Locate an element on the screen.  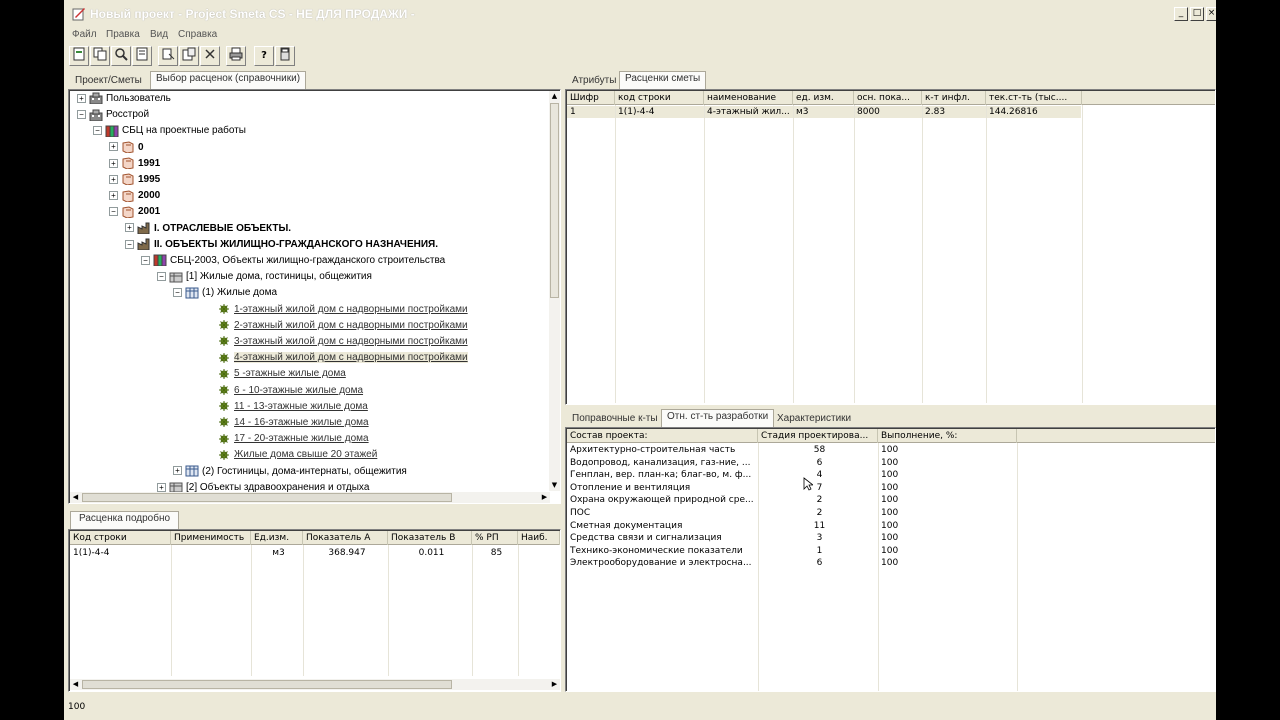
scroll-down-arrow: ▼ is located at coordinates (554, 485).